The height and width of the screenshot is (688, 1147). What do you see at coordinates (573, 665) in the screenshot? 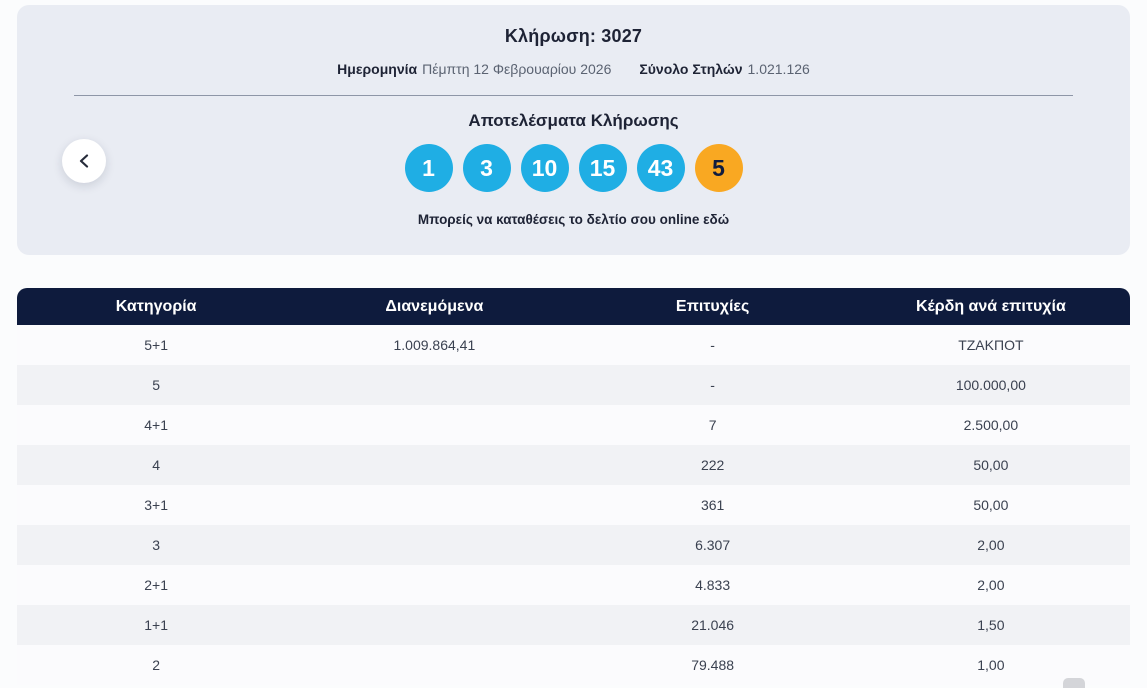
I see `table-row: 2 79.488 1,00` at bounding box center [573, 665].